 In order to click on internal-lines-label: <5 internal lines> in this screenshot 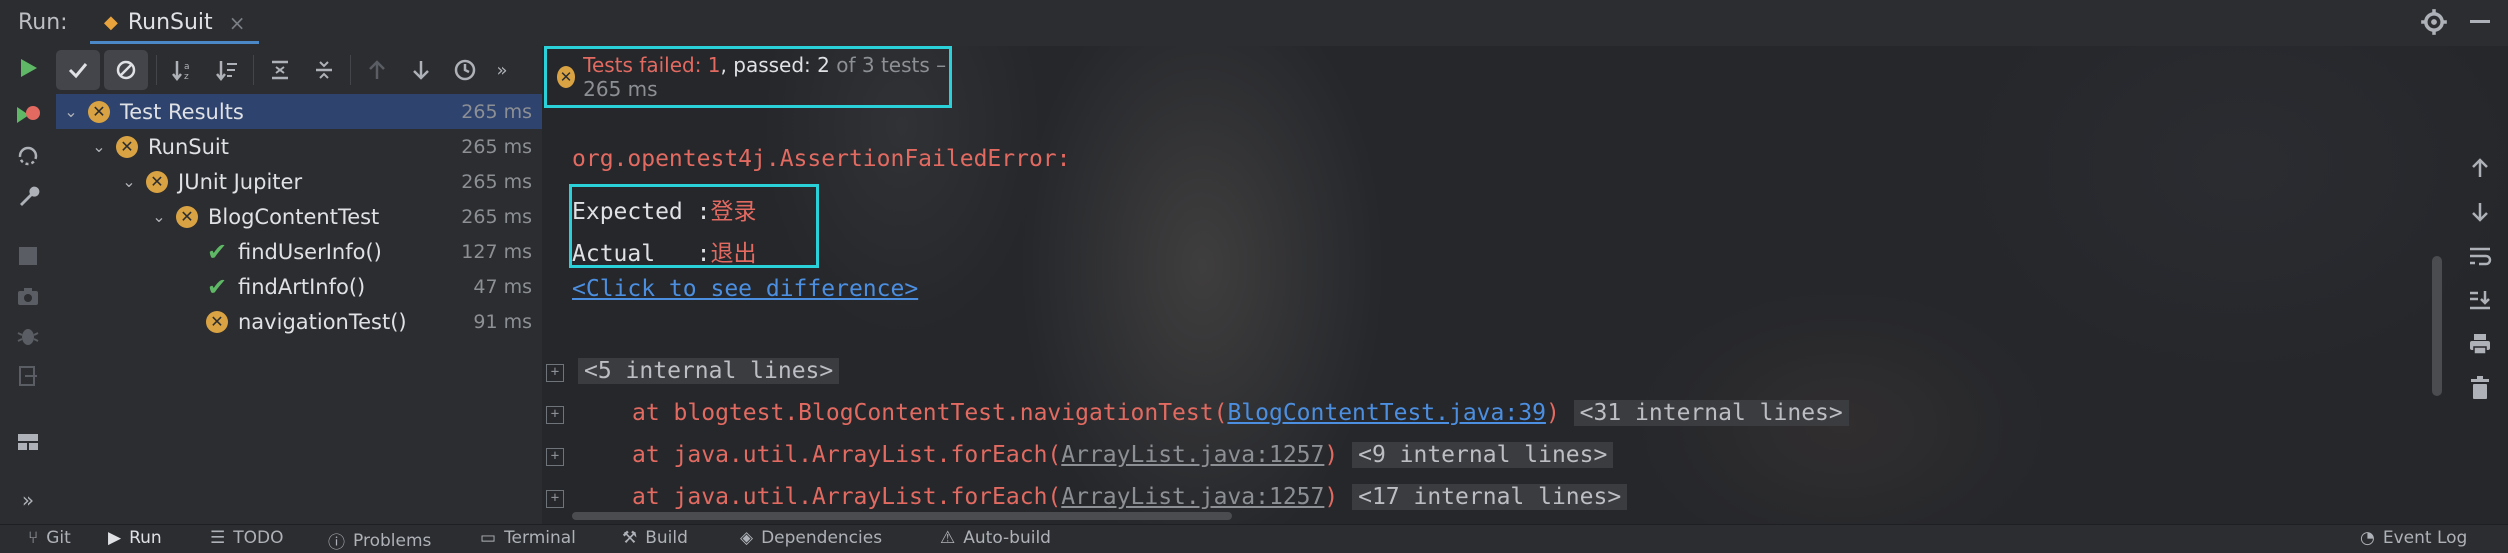, I will do `click(709, 371)`.